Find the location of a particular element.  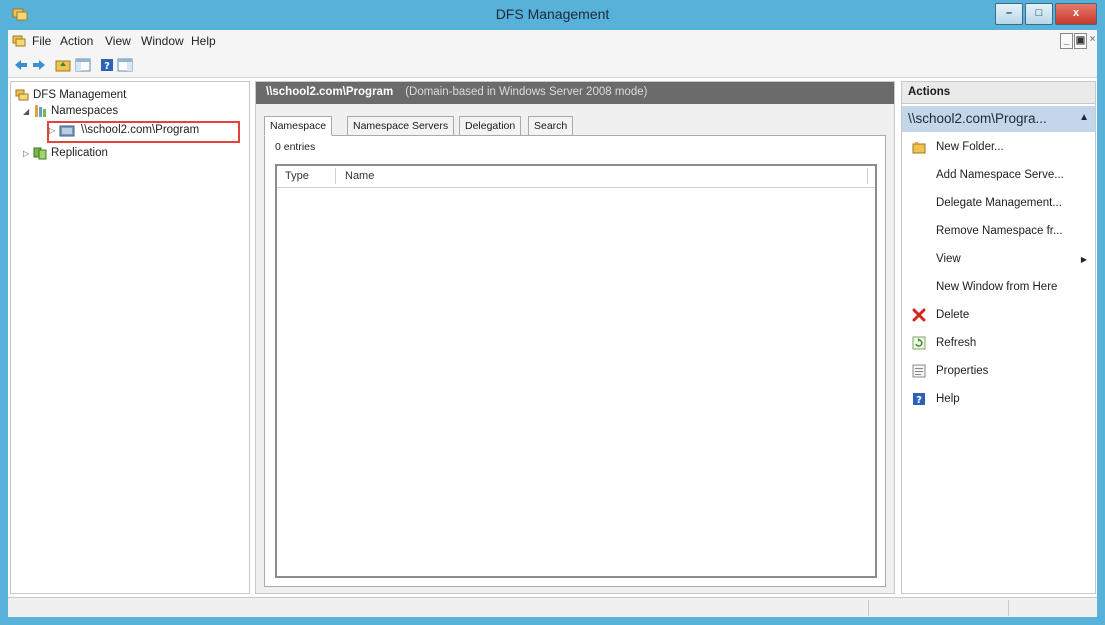

collapse-up-icon: ▲ is located at coordinates (1084, 117).